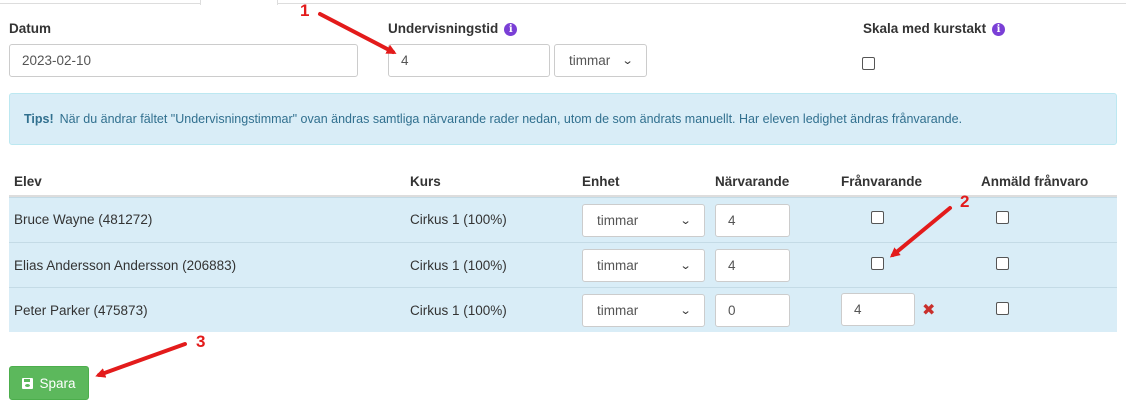 The image size is (1126, 413). Describe the element at coordinates (305, 10) in the screenshot. I see `annotation-number-1: 1` at that location.